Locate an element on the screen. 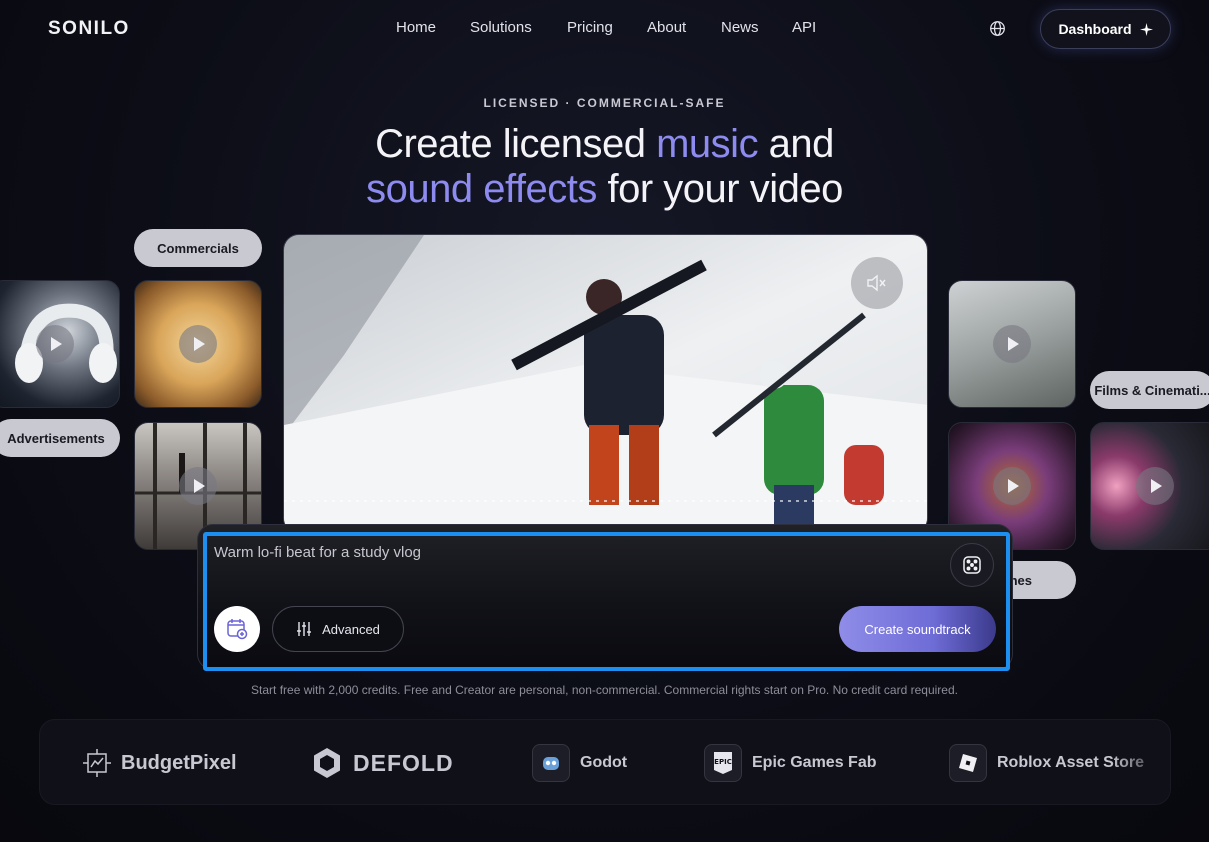  video-upload-icon is located at coordinates (237, 629).